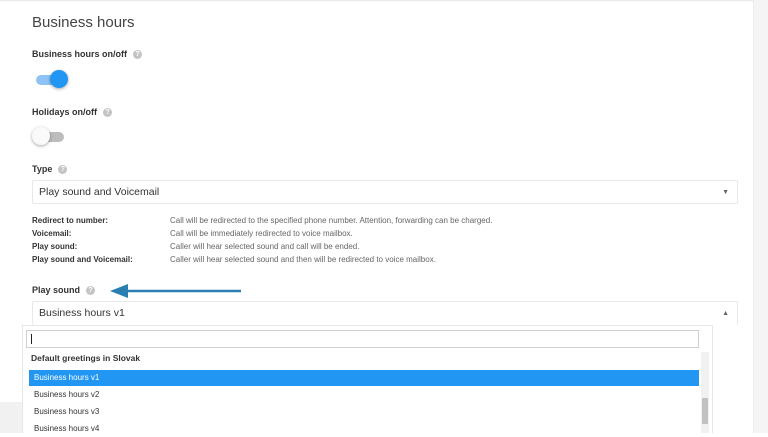 The width and height of the screenshot is (768, 437). Describe the element at coordinates (56, 290) in the screenshot. I see `play-sound-label: Play sound` at that location.